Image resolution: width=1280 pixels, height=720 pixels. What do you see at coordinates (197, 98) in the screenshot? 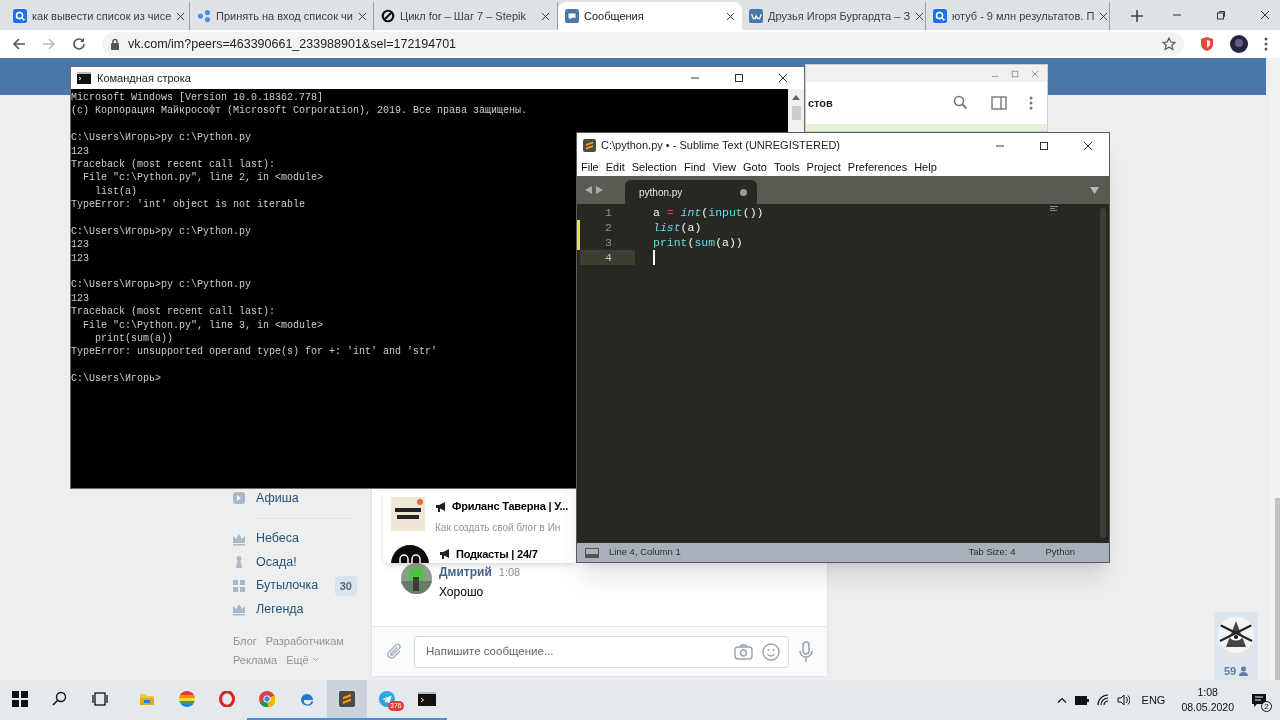
I see `console-line: Microsoft Windows [Version 10.0.18362.778]` at bounding box center [197, 98].